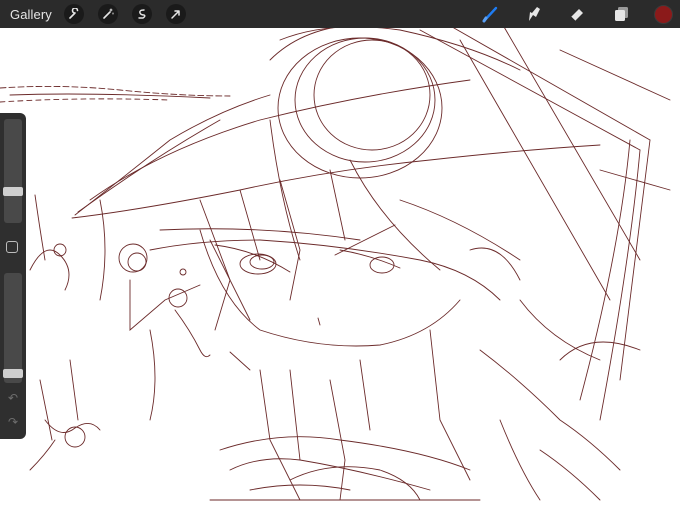 The width and height of the screenshot is (680, 510). I want to click on right-toolbar, so click(340, 14).